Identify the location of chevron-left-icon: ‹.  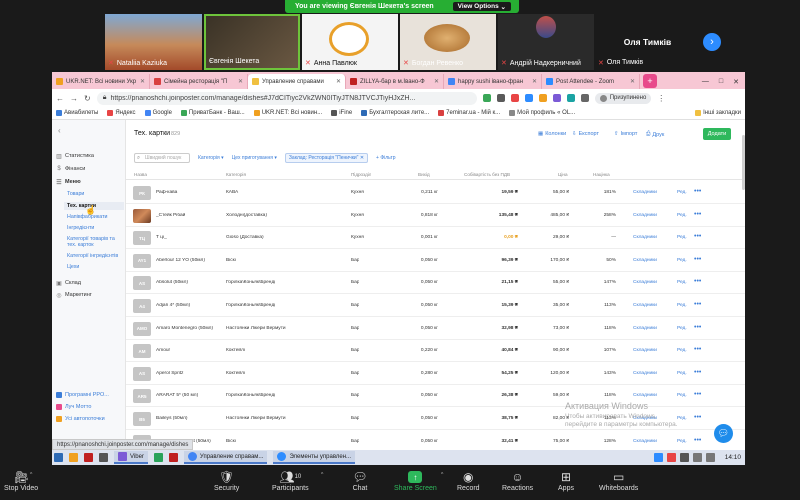
(59, 130).